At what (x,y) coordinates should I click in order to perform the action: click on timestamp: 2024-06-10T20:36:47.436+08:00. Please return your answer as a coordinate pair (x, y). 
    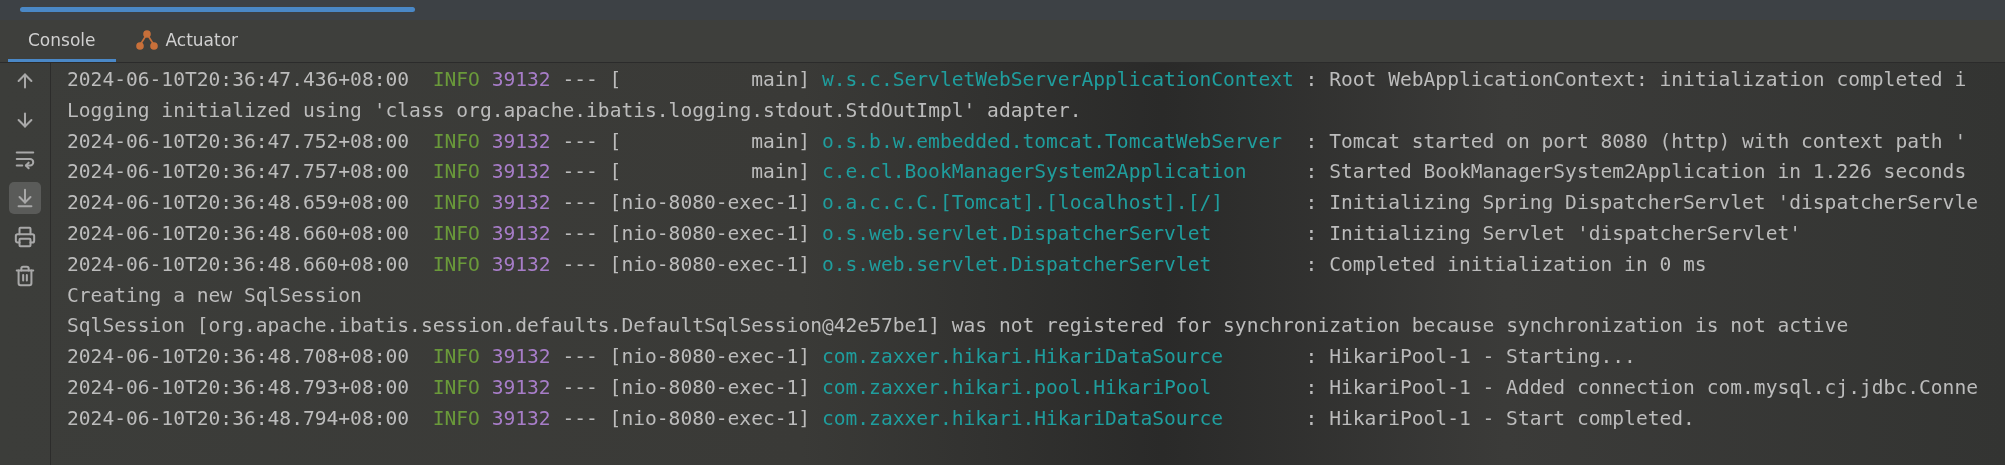
    Looking at the image, I should click on (238, 80).